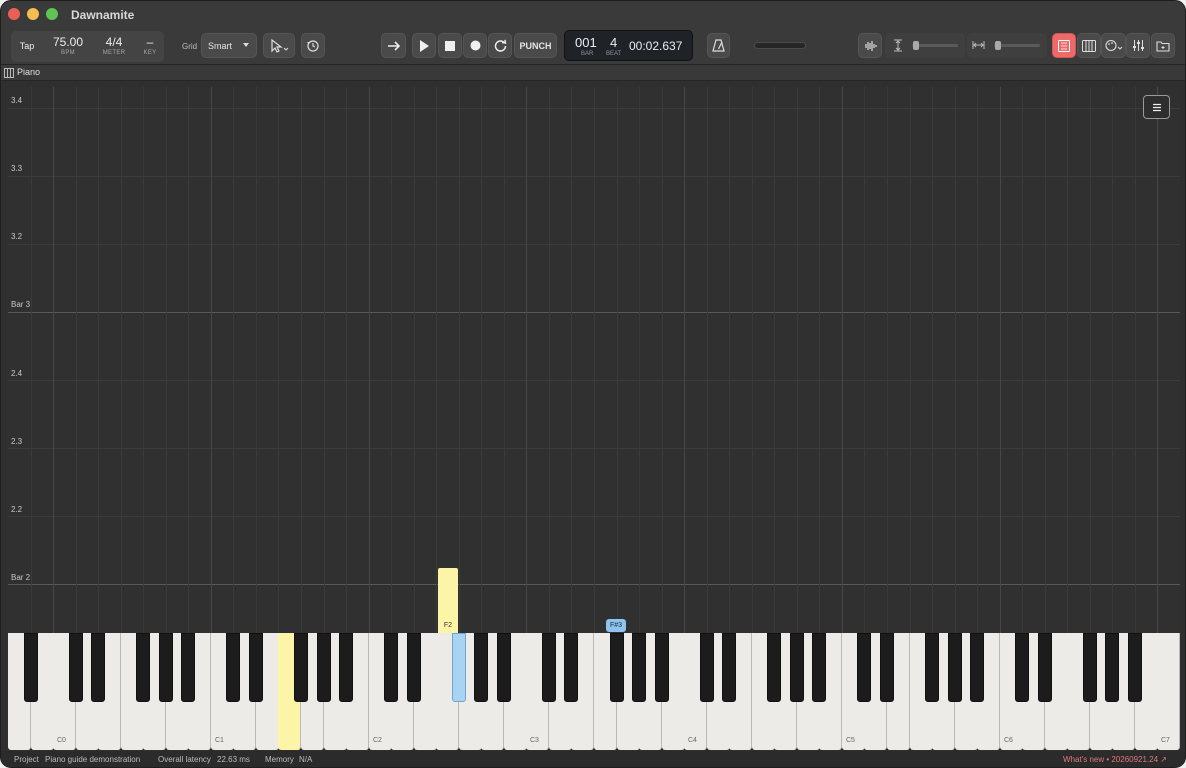  I want to click on stop-icon, so click(450, 45).